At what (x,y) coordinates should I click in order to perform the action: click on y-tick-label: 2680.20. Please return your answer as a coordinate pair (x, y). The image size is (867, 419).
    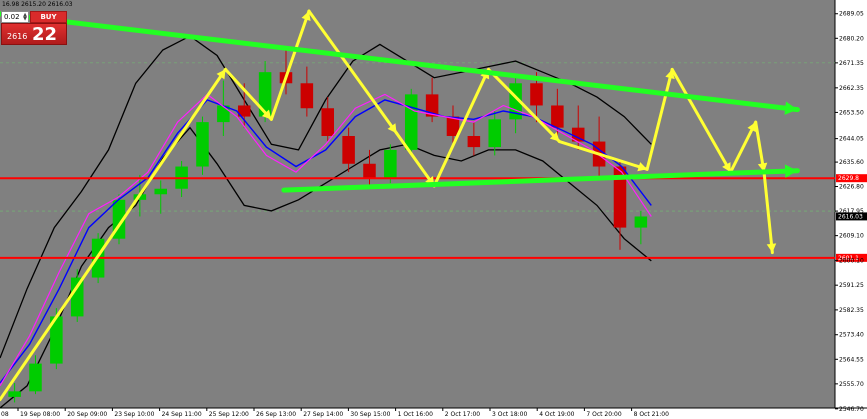
    Looking at the image, I should click on (851, 38).